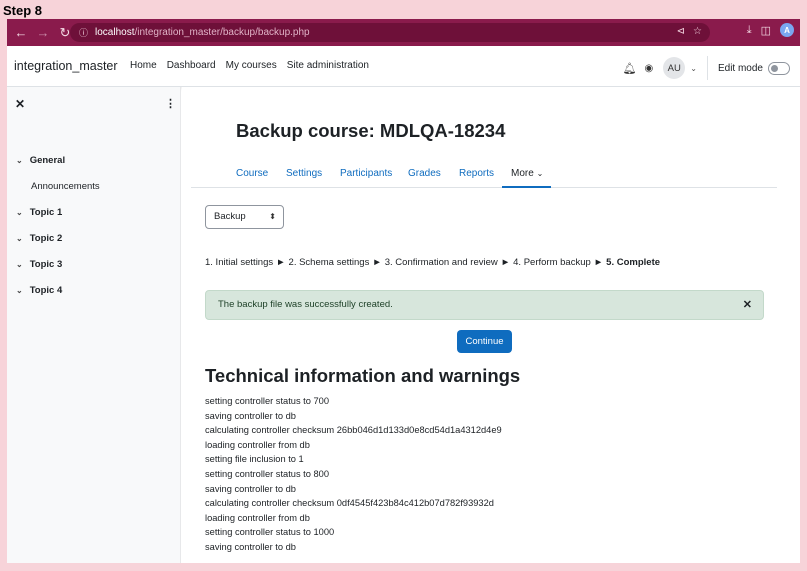 The width and height of the screenshot is (807, 571). What do you see at coordinates (707, 68) in the screenshot?
I see `navbar-divider` at bounding box center [707, 68].